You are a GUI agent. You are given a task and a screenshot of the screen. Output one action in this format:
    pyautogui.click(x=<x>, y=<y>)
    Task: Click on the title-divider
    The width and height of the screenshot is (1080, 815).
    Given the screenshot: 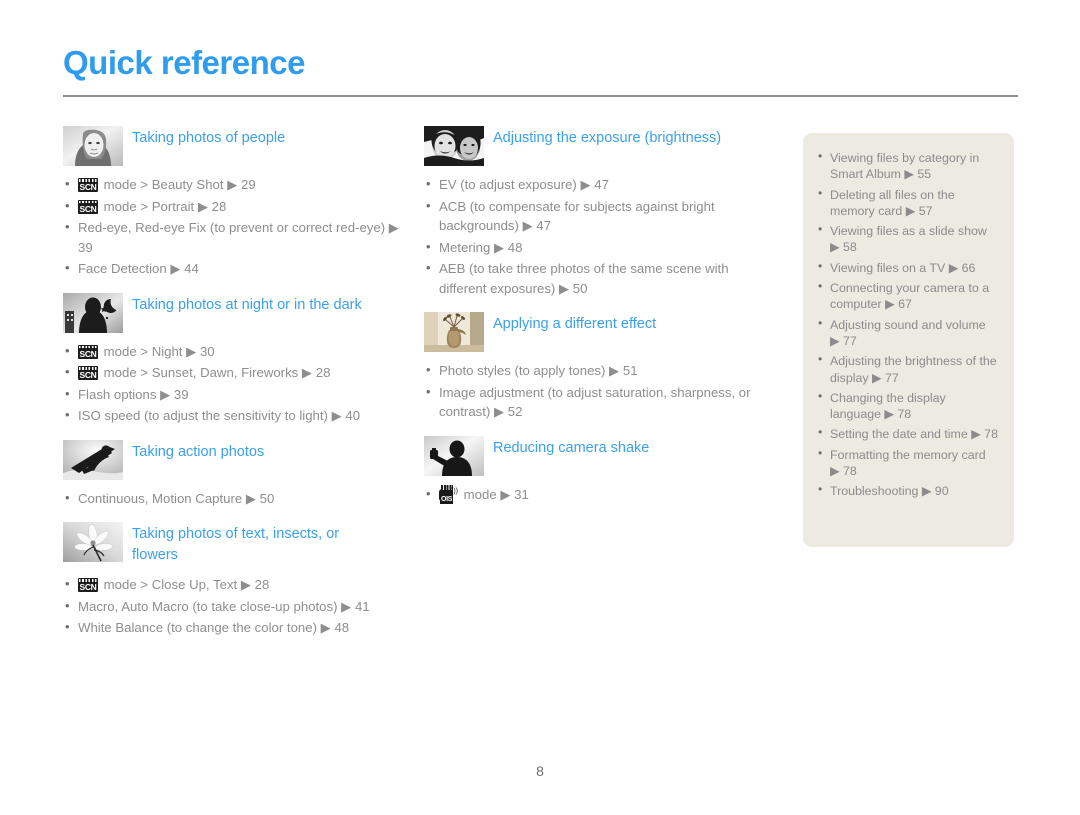 What is the action you would take?
    pyautogui.click(x=540, y=96)
    